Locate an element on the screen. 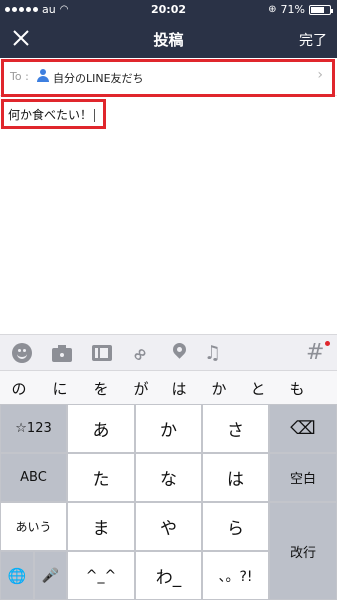 The width and height of the screenshot is (337, 600). nav-bar: 投稿 完了 is located at coordinates (168, 39).